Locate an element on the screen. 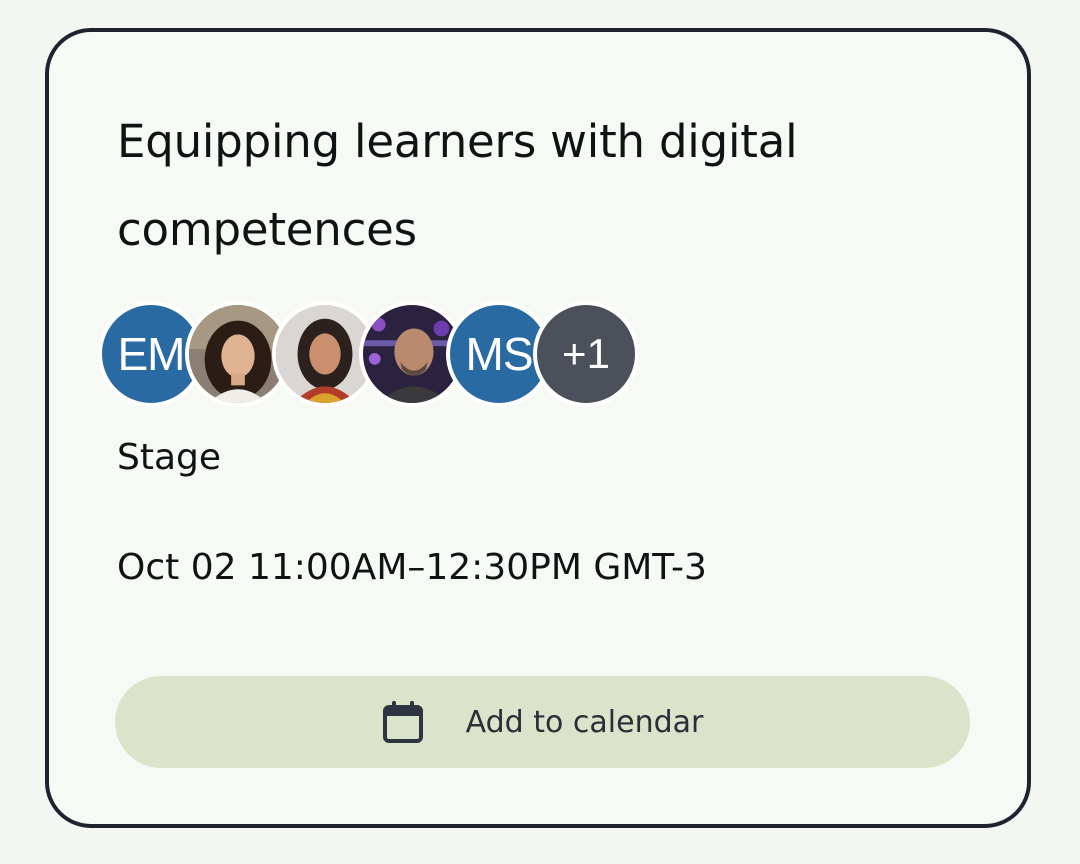  add-to-calendar-button: Add to calendar is located at coordinates (542, 722).